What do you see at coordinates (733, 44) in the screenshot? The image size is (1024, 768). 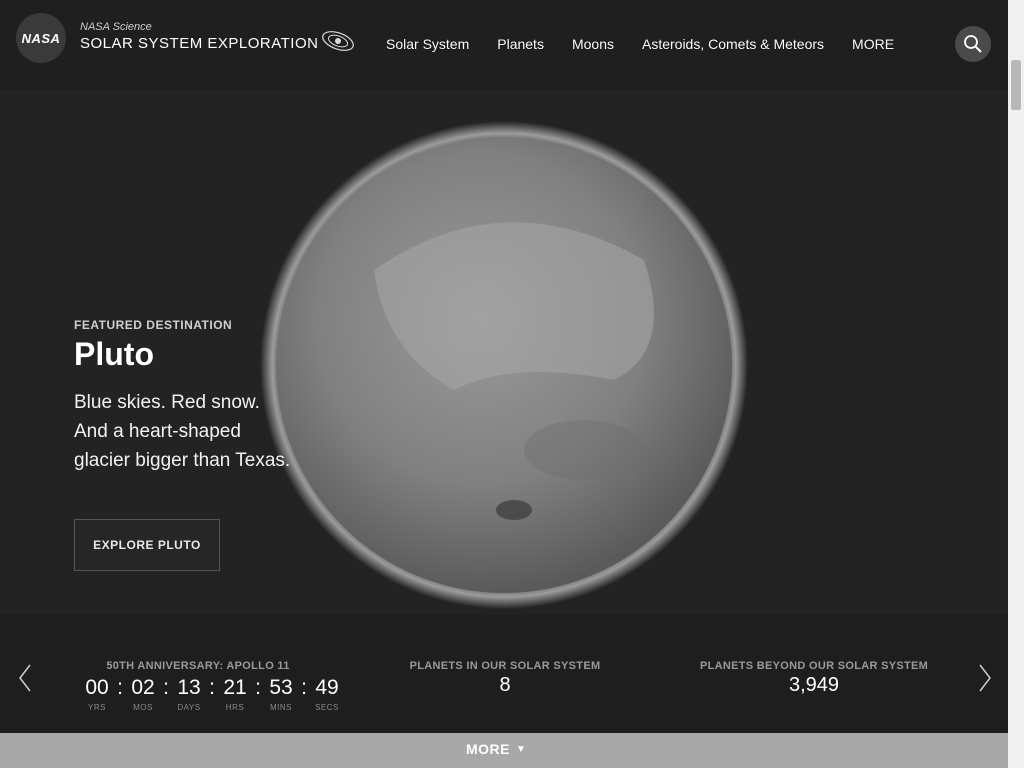 I see `nav-asteroids-comets-meteors: Asteroids, Comets & Meteors` at bounding box center [733, 44].